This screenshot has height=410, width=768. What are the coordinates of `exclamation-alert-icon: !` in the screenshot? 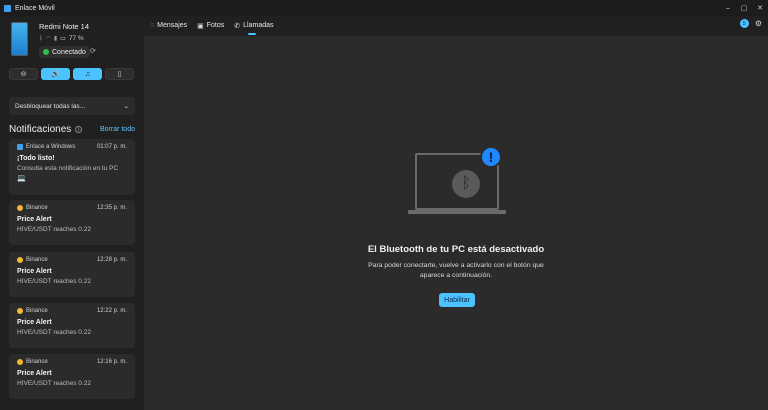 It's located at (491, 157).